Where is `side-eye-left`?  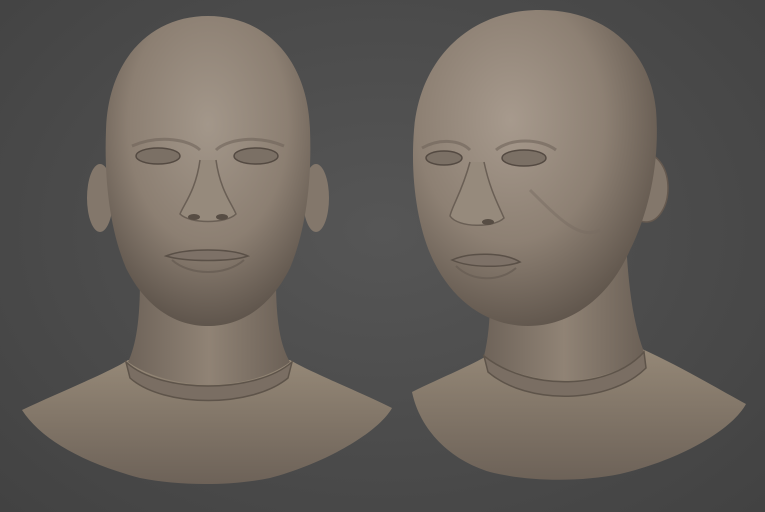
side-eye-left is located at coordinates (444, 158).